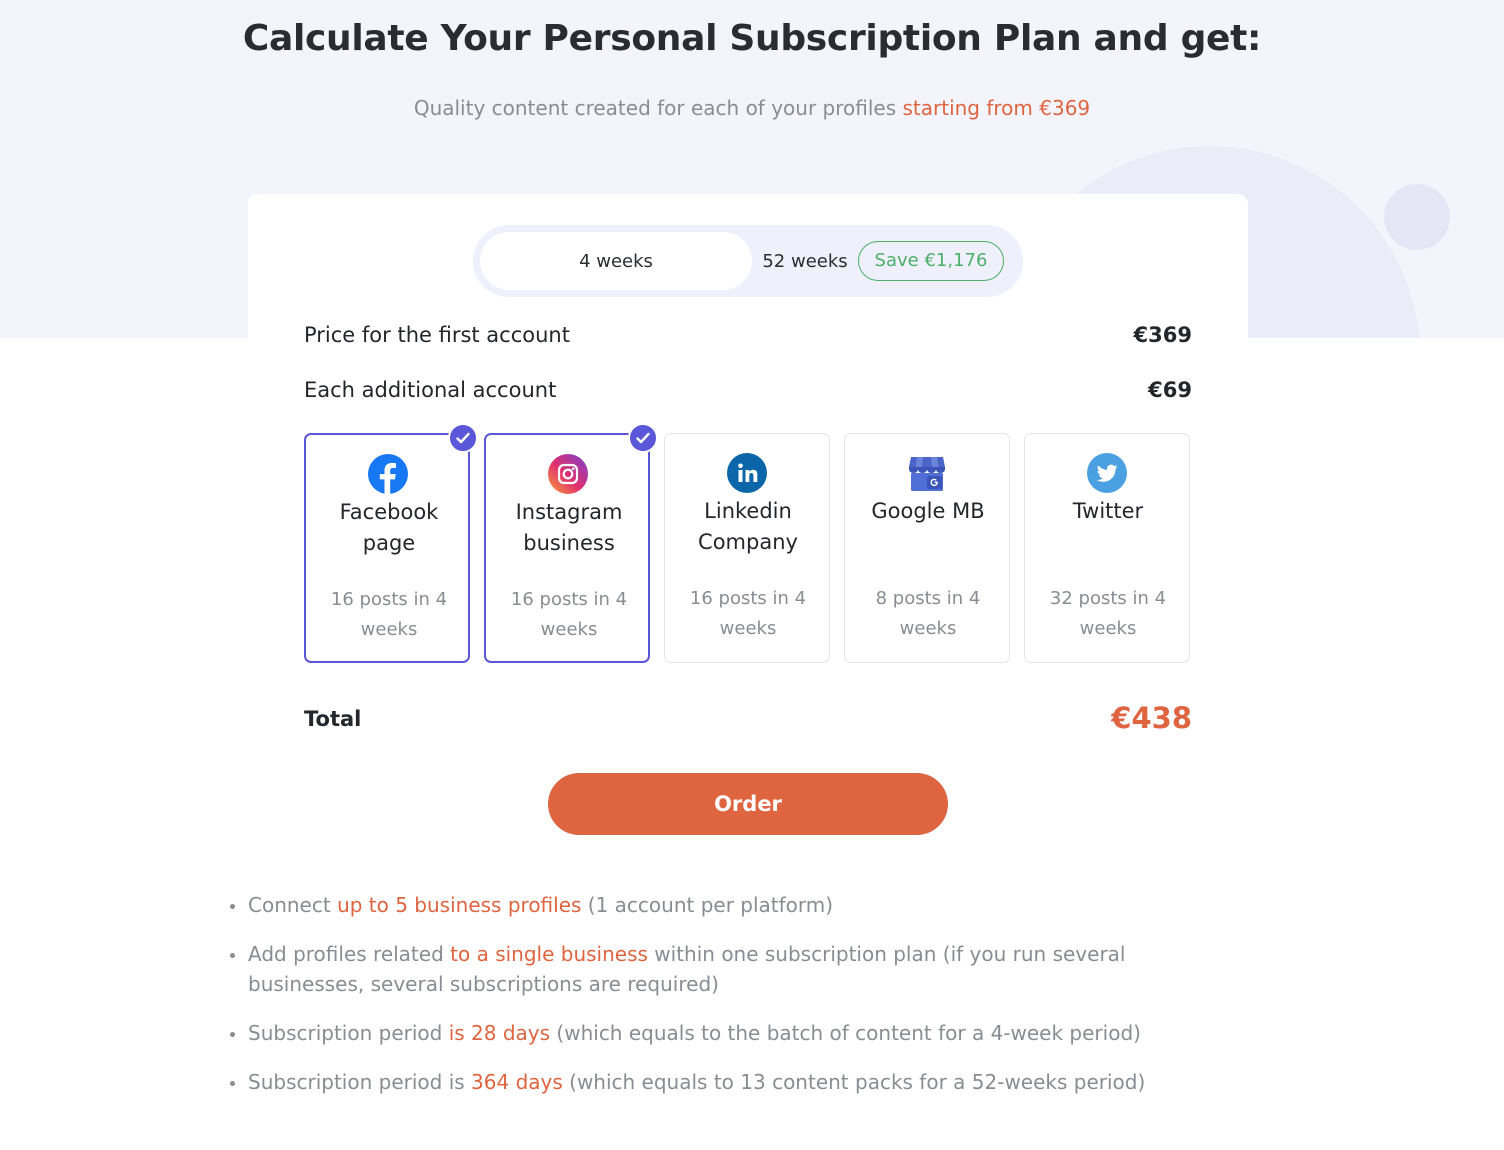  I want to click on order-button: Order, so click(748, 804).